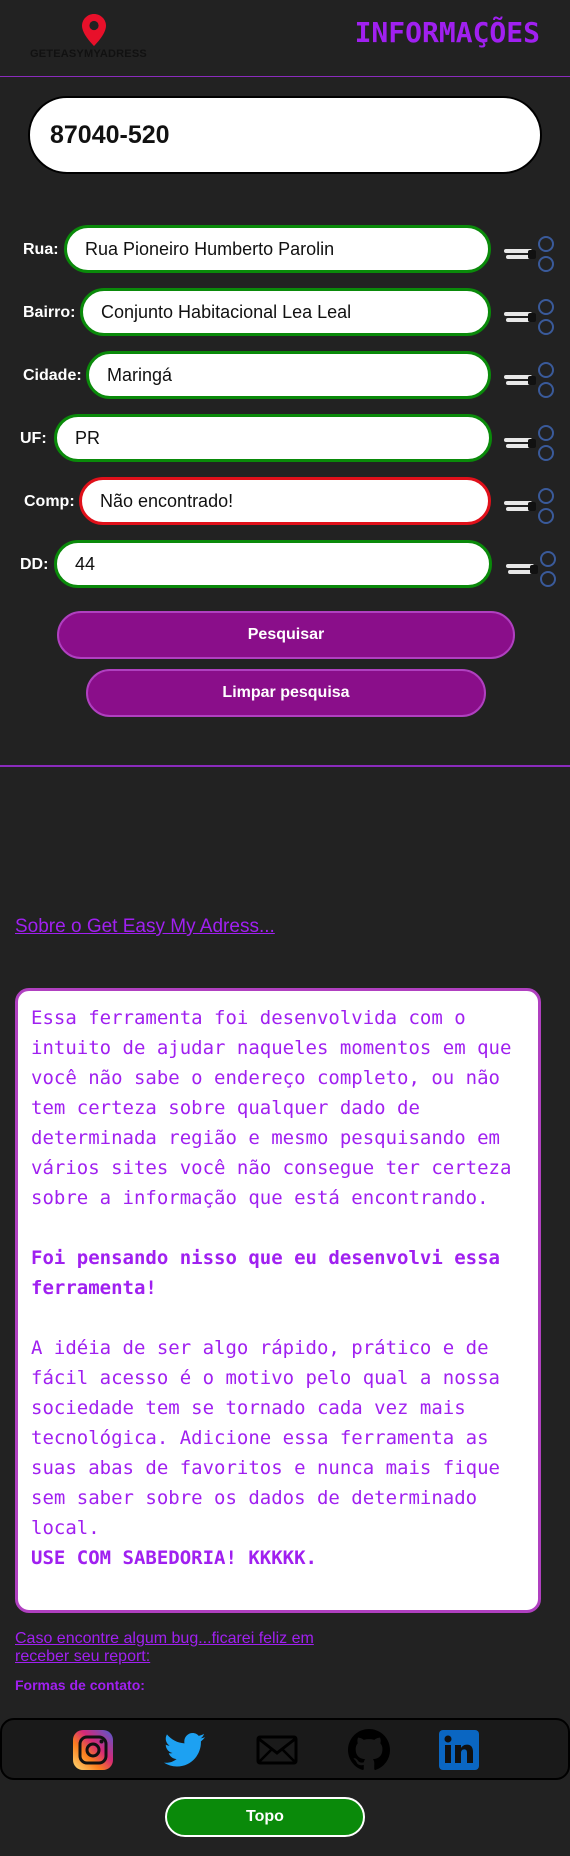 This screenshot has height=1856, width=570. Describe the element at coordinates (52, 375) in the screenshot. I see `field-label-cidade: Cidade:` at that location.